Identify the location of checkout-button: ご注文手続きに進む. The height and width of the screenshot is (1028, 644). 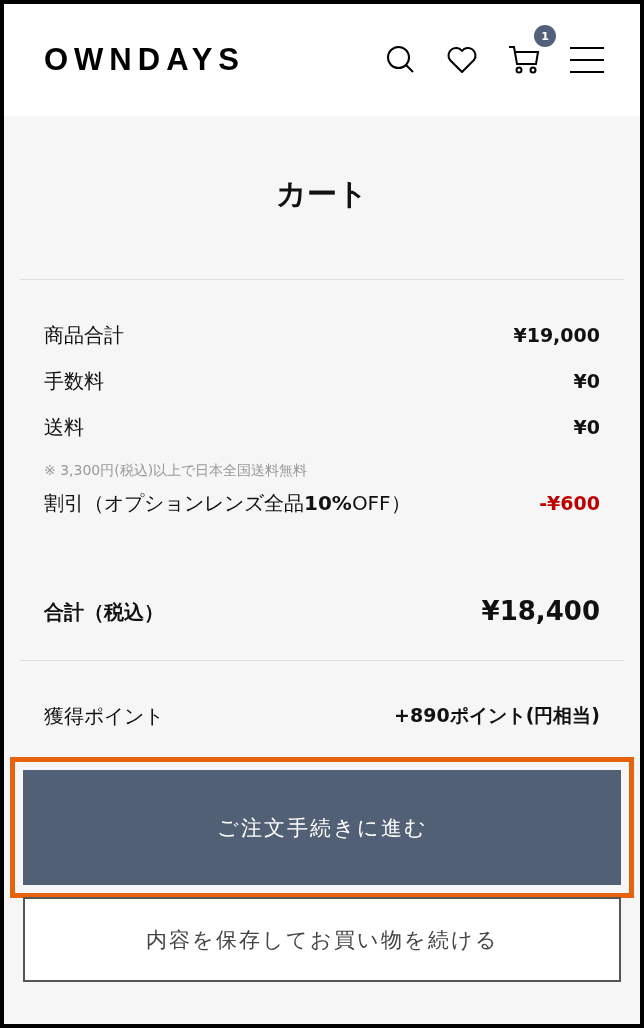
(322, 827).